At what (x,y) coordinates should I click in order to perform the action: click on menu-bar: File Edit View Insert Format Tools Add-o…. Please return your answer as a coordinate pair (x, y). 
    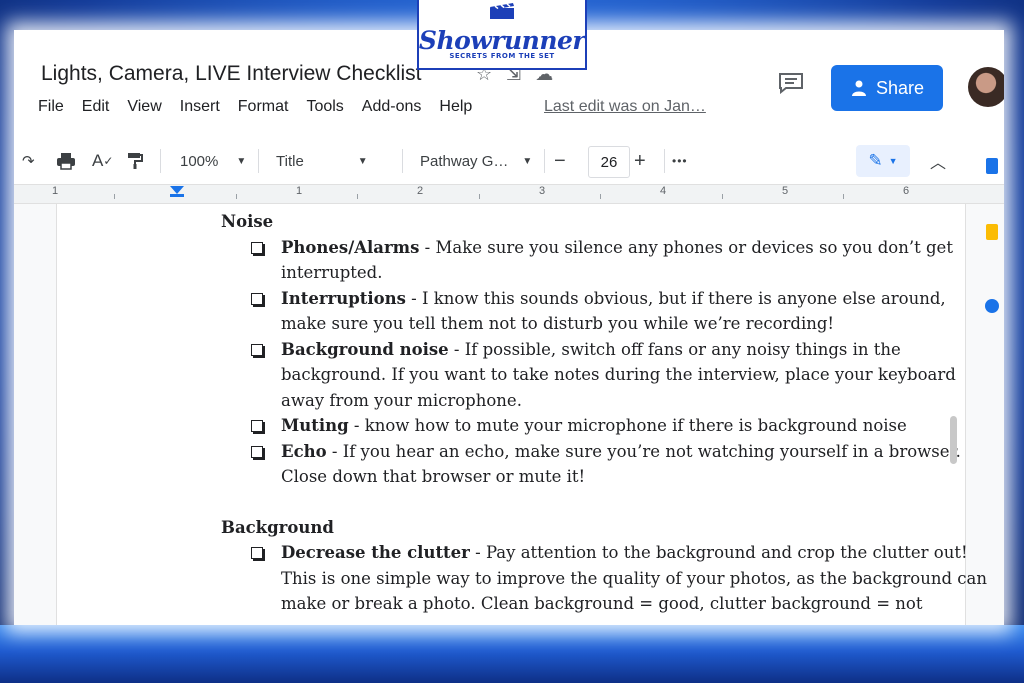
    Looking at the image, I should click on (264, 107).